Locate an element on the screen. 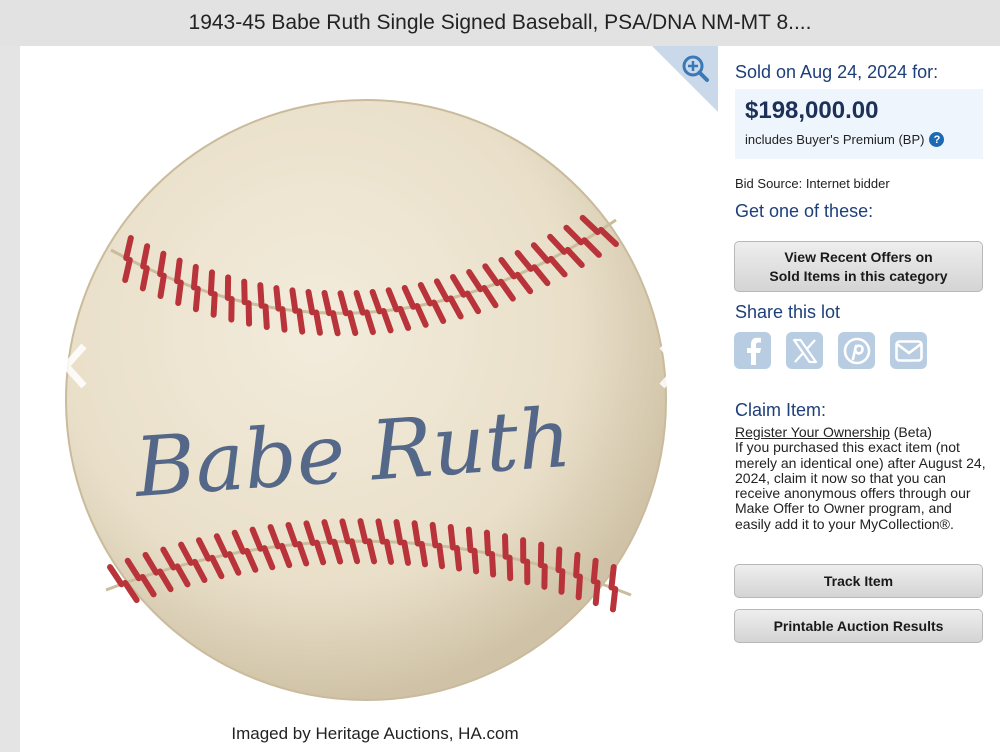  share-heading: Share this lot is located at coordinates (788, 312).